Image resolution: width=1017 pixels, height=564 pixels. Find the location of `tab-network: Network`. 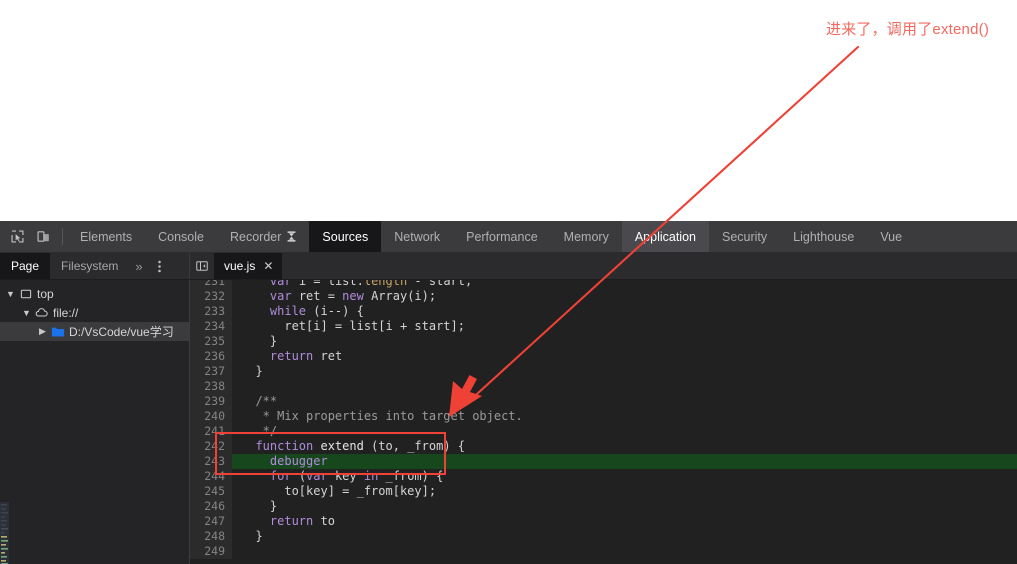

tab-network: Network is located at coordinates (417, 236).